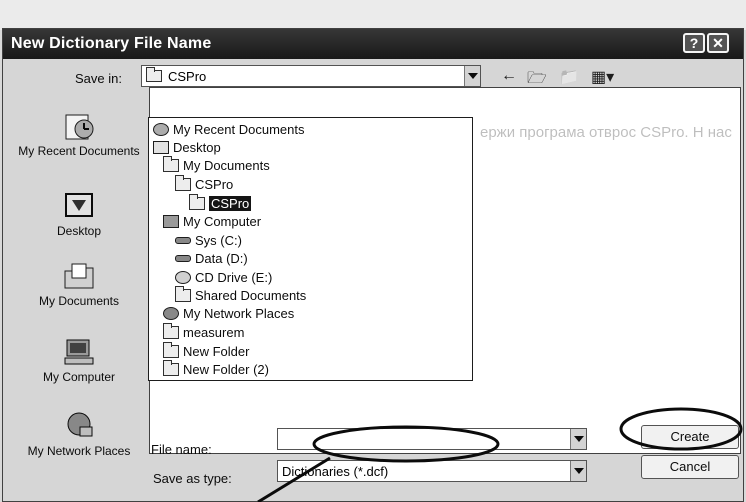 This screenshot has height=502, width=746. What do you see at coordinates (681, 429) in the screenshot?
I see `annotation-ellipse-create` at bounding box center [681, 429].